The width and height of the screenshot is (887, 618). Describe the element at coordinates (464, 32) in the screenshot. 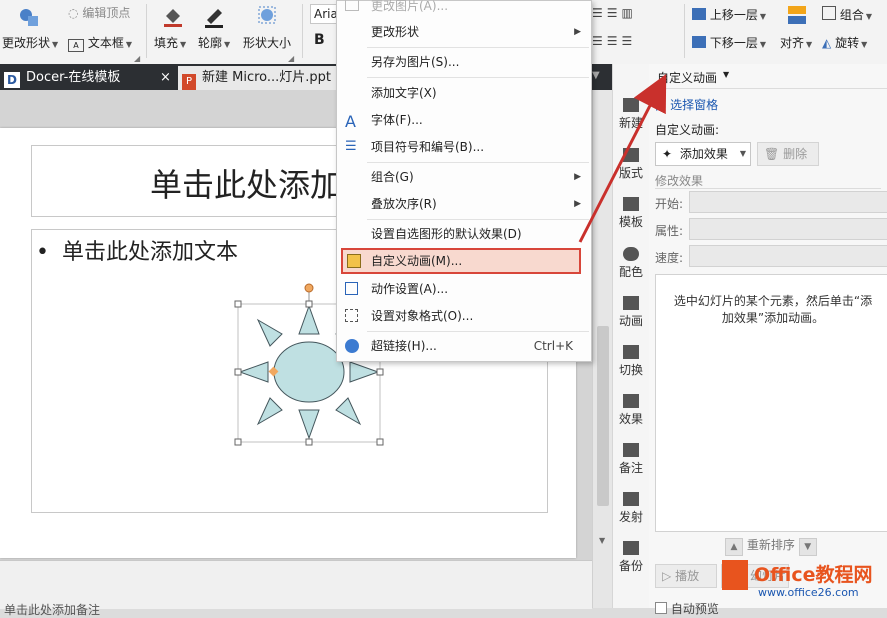

I see `menu-item-change-shape: 更改形状 ▶` at that location.